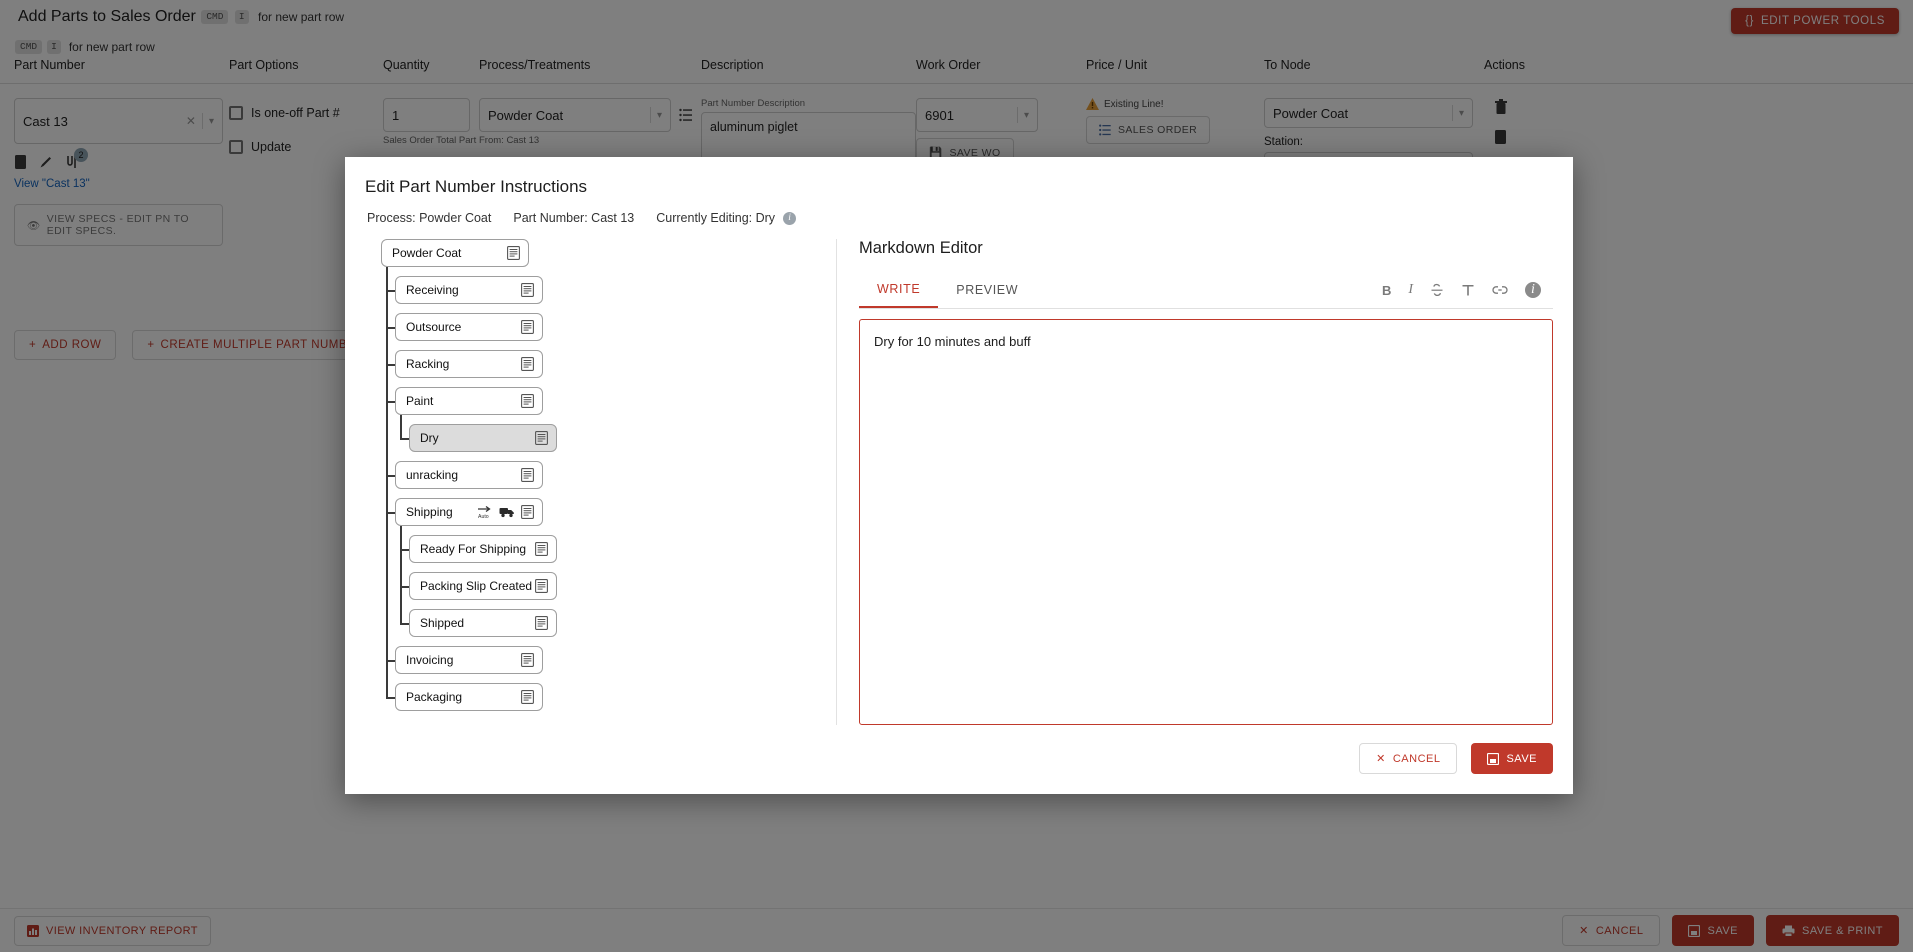 This screenshot has height=952, width=1913. I want to click on modal-save-button: SAVE, so click(1512, 758).